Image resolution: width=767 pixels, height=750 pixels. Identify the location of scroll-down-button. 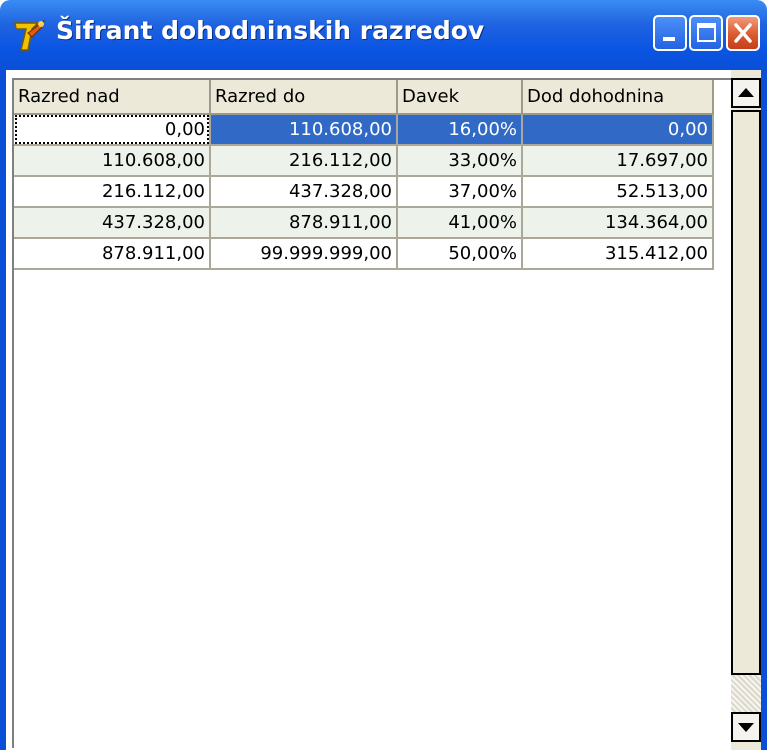
(746, 727).